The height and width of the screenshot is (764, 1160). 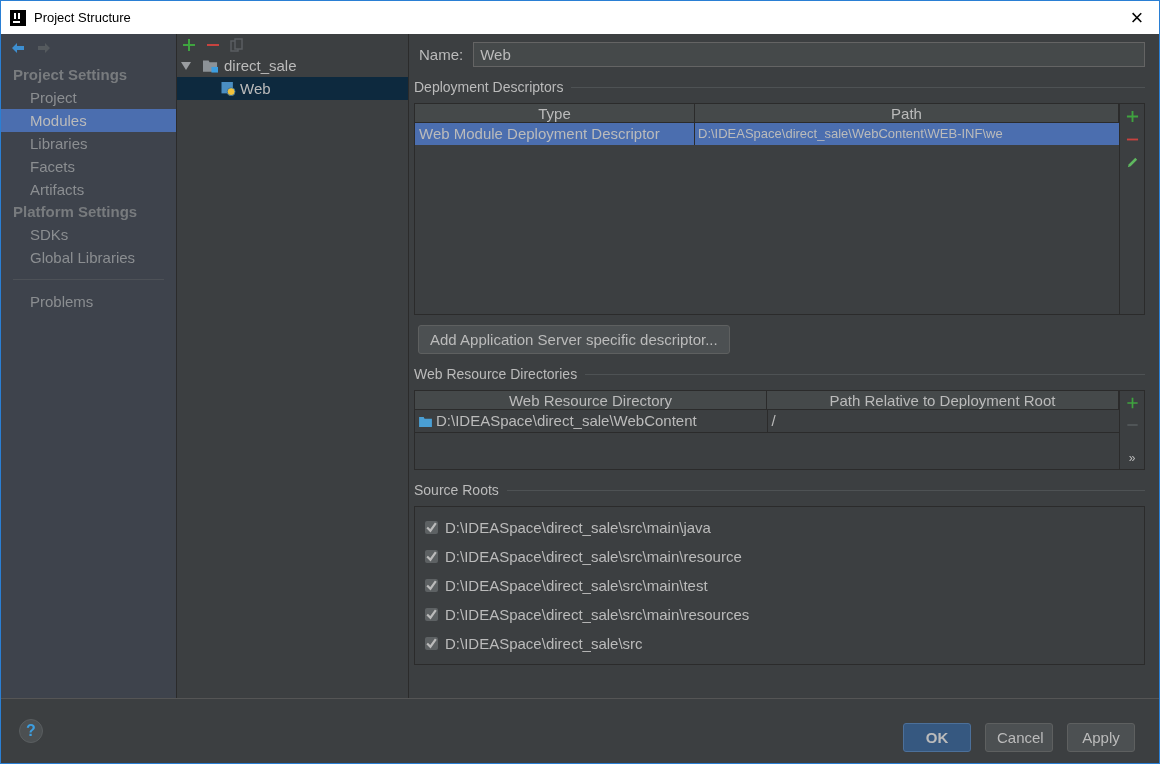 What do you see at coordinates (255, 88) in the screenshot?
I see `tree-item: Web` at bounding box center [255, 88].